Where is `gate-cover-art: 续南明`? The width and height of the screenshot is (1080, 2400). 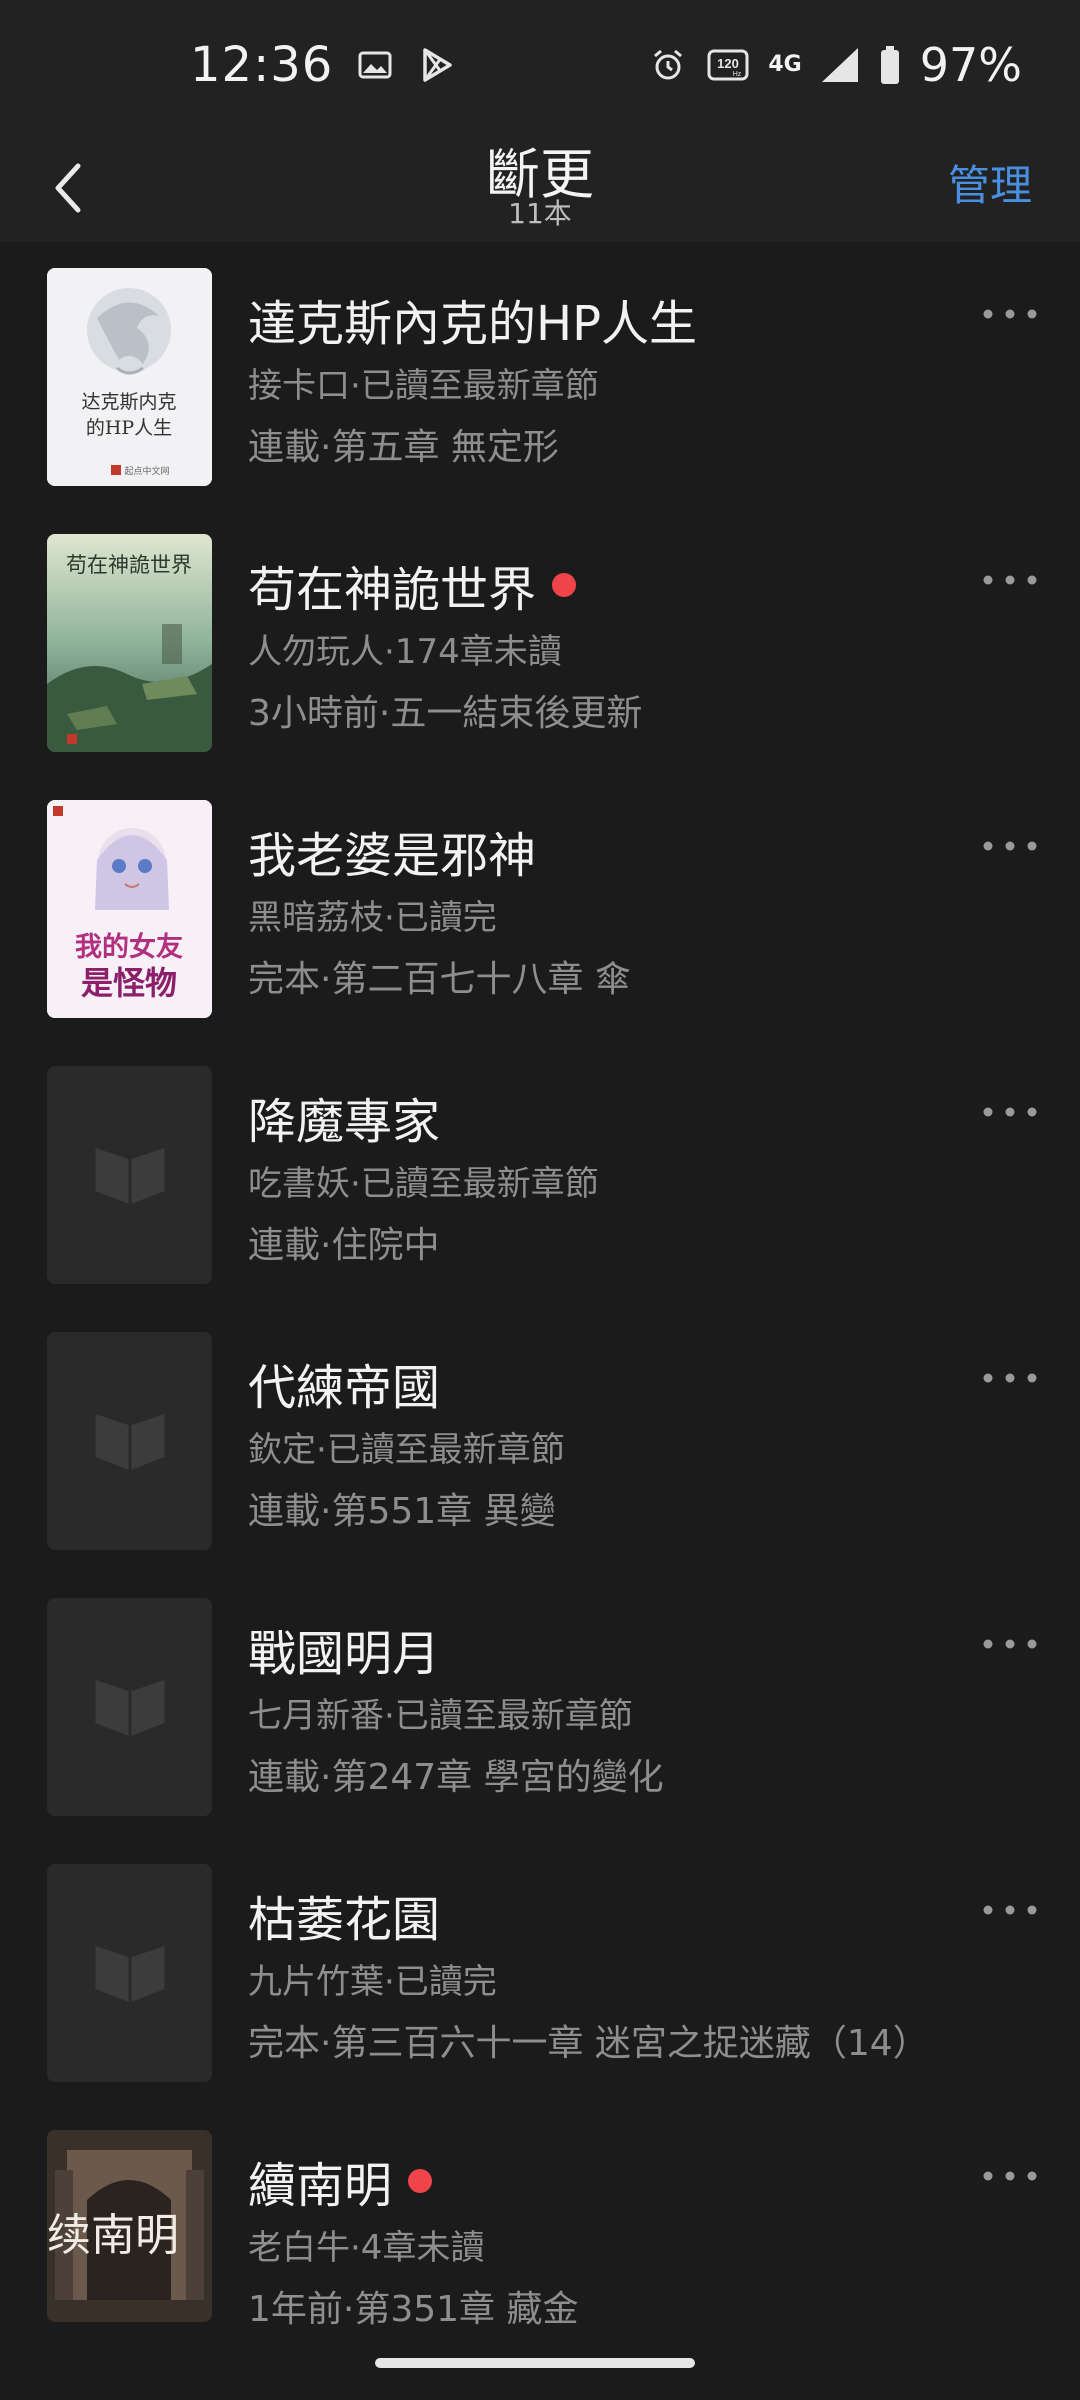 gate-cover-art: 续南明 is located at coordinates (129, 2226).